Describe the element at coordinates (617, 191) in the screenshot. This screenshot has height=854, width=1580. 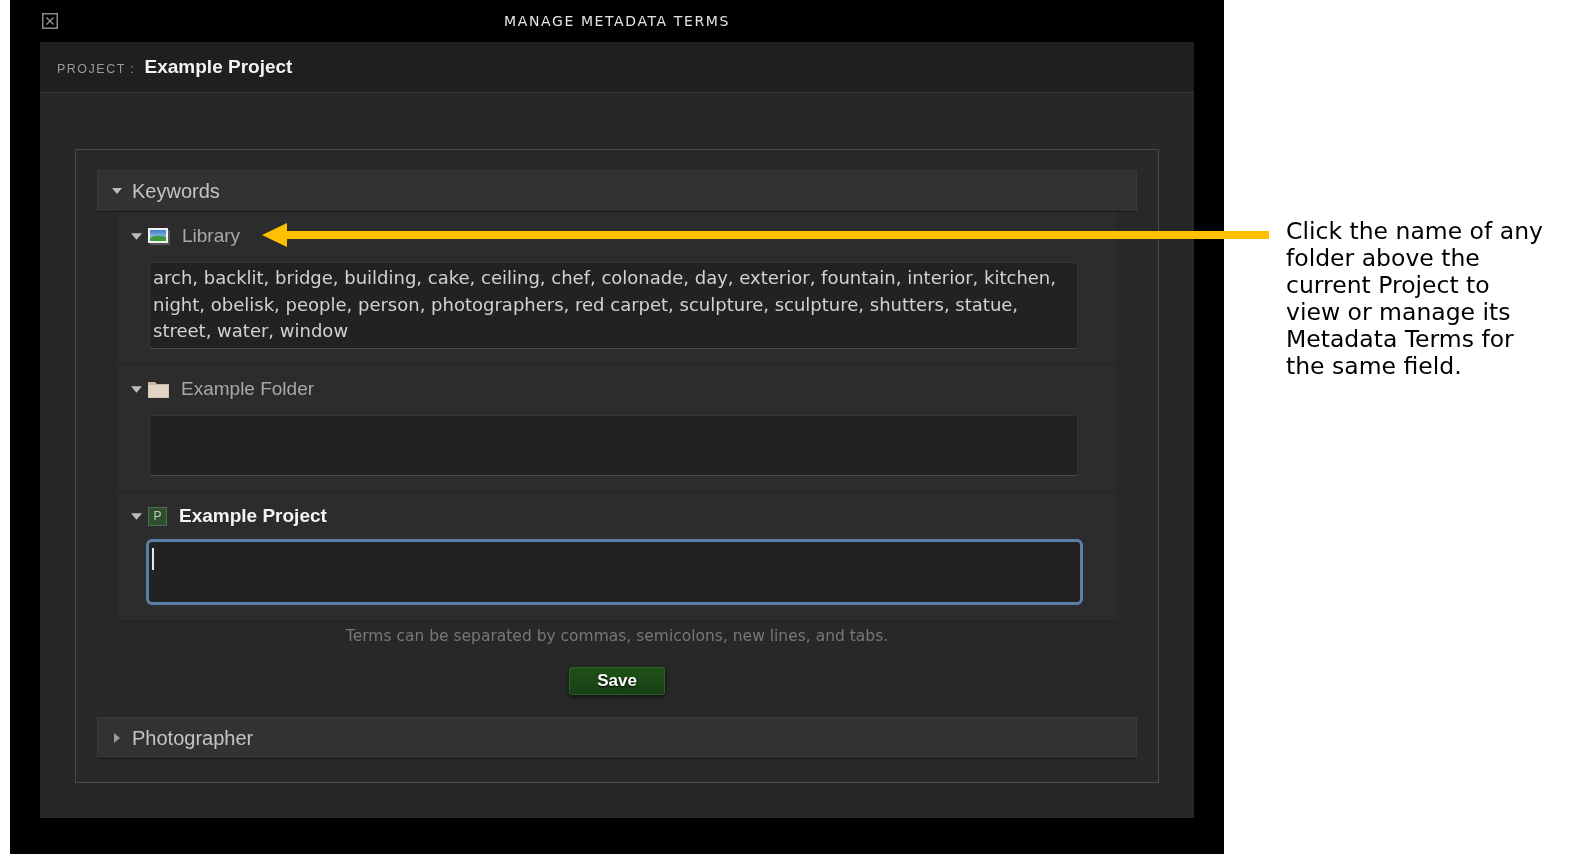
I see `section-header: Keywords` at that location.